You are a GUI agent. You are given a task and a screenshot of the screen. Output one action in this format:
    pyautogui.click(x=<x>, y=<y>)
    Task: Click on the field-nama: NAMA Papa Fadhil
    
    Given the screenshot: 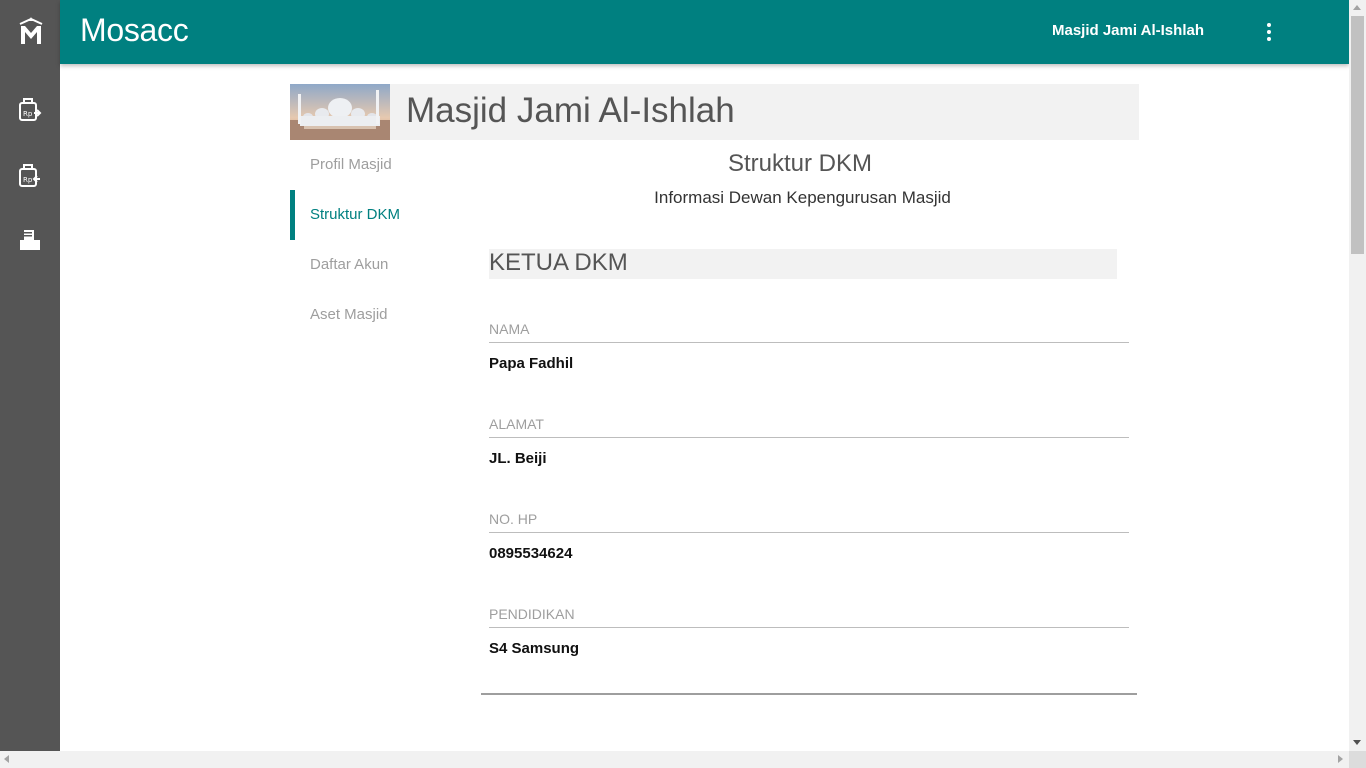 What is the action you would take?
    pyautogui.click(x=809, y=346)
    